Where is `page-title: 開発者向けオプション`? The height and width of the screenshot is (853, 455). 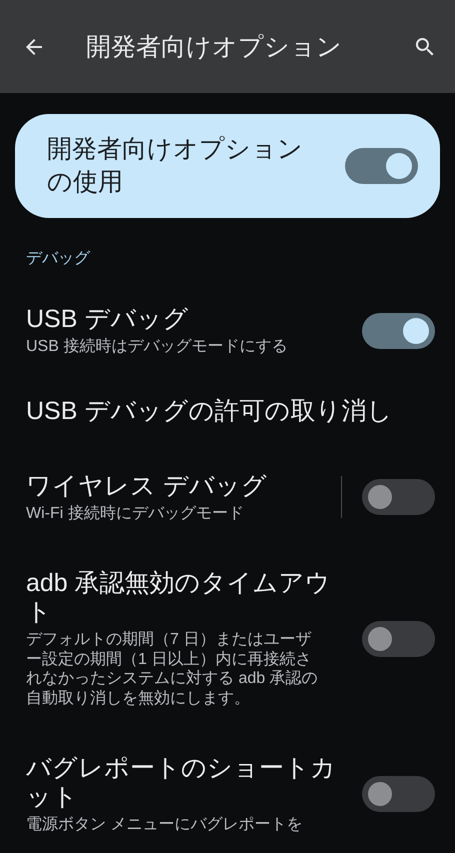 page-title: 開発者向けオプション is located at coordinates (214, 47).